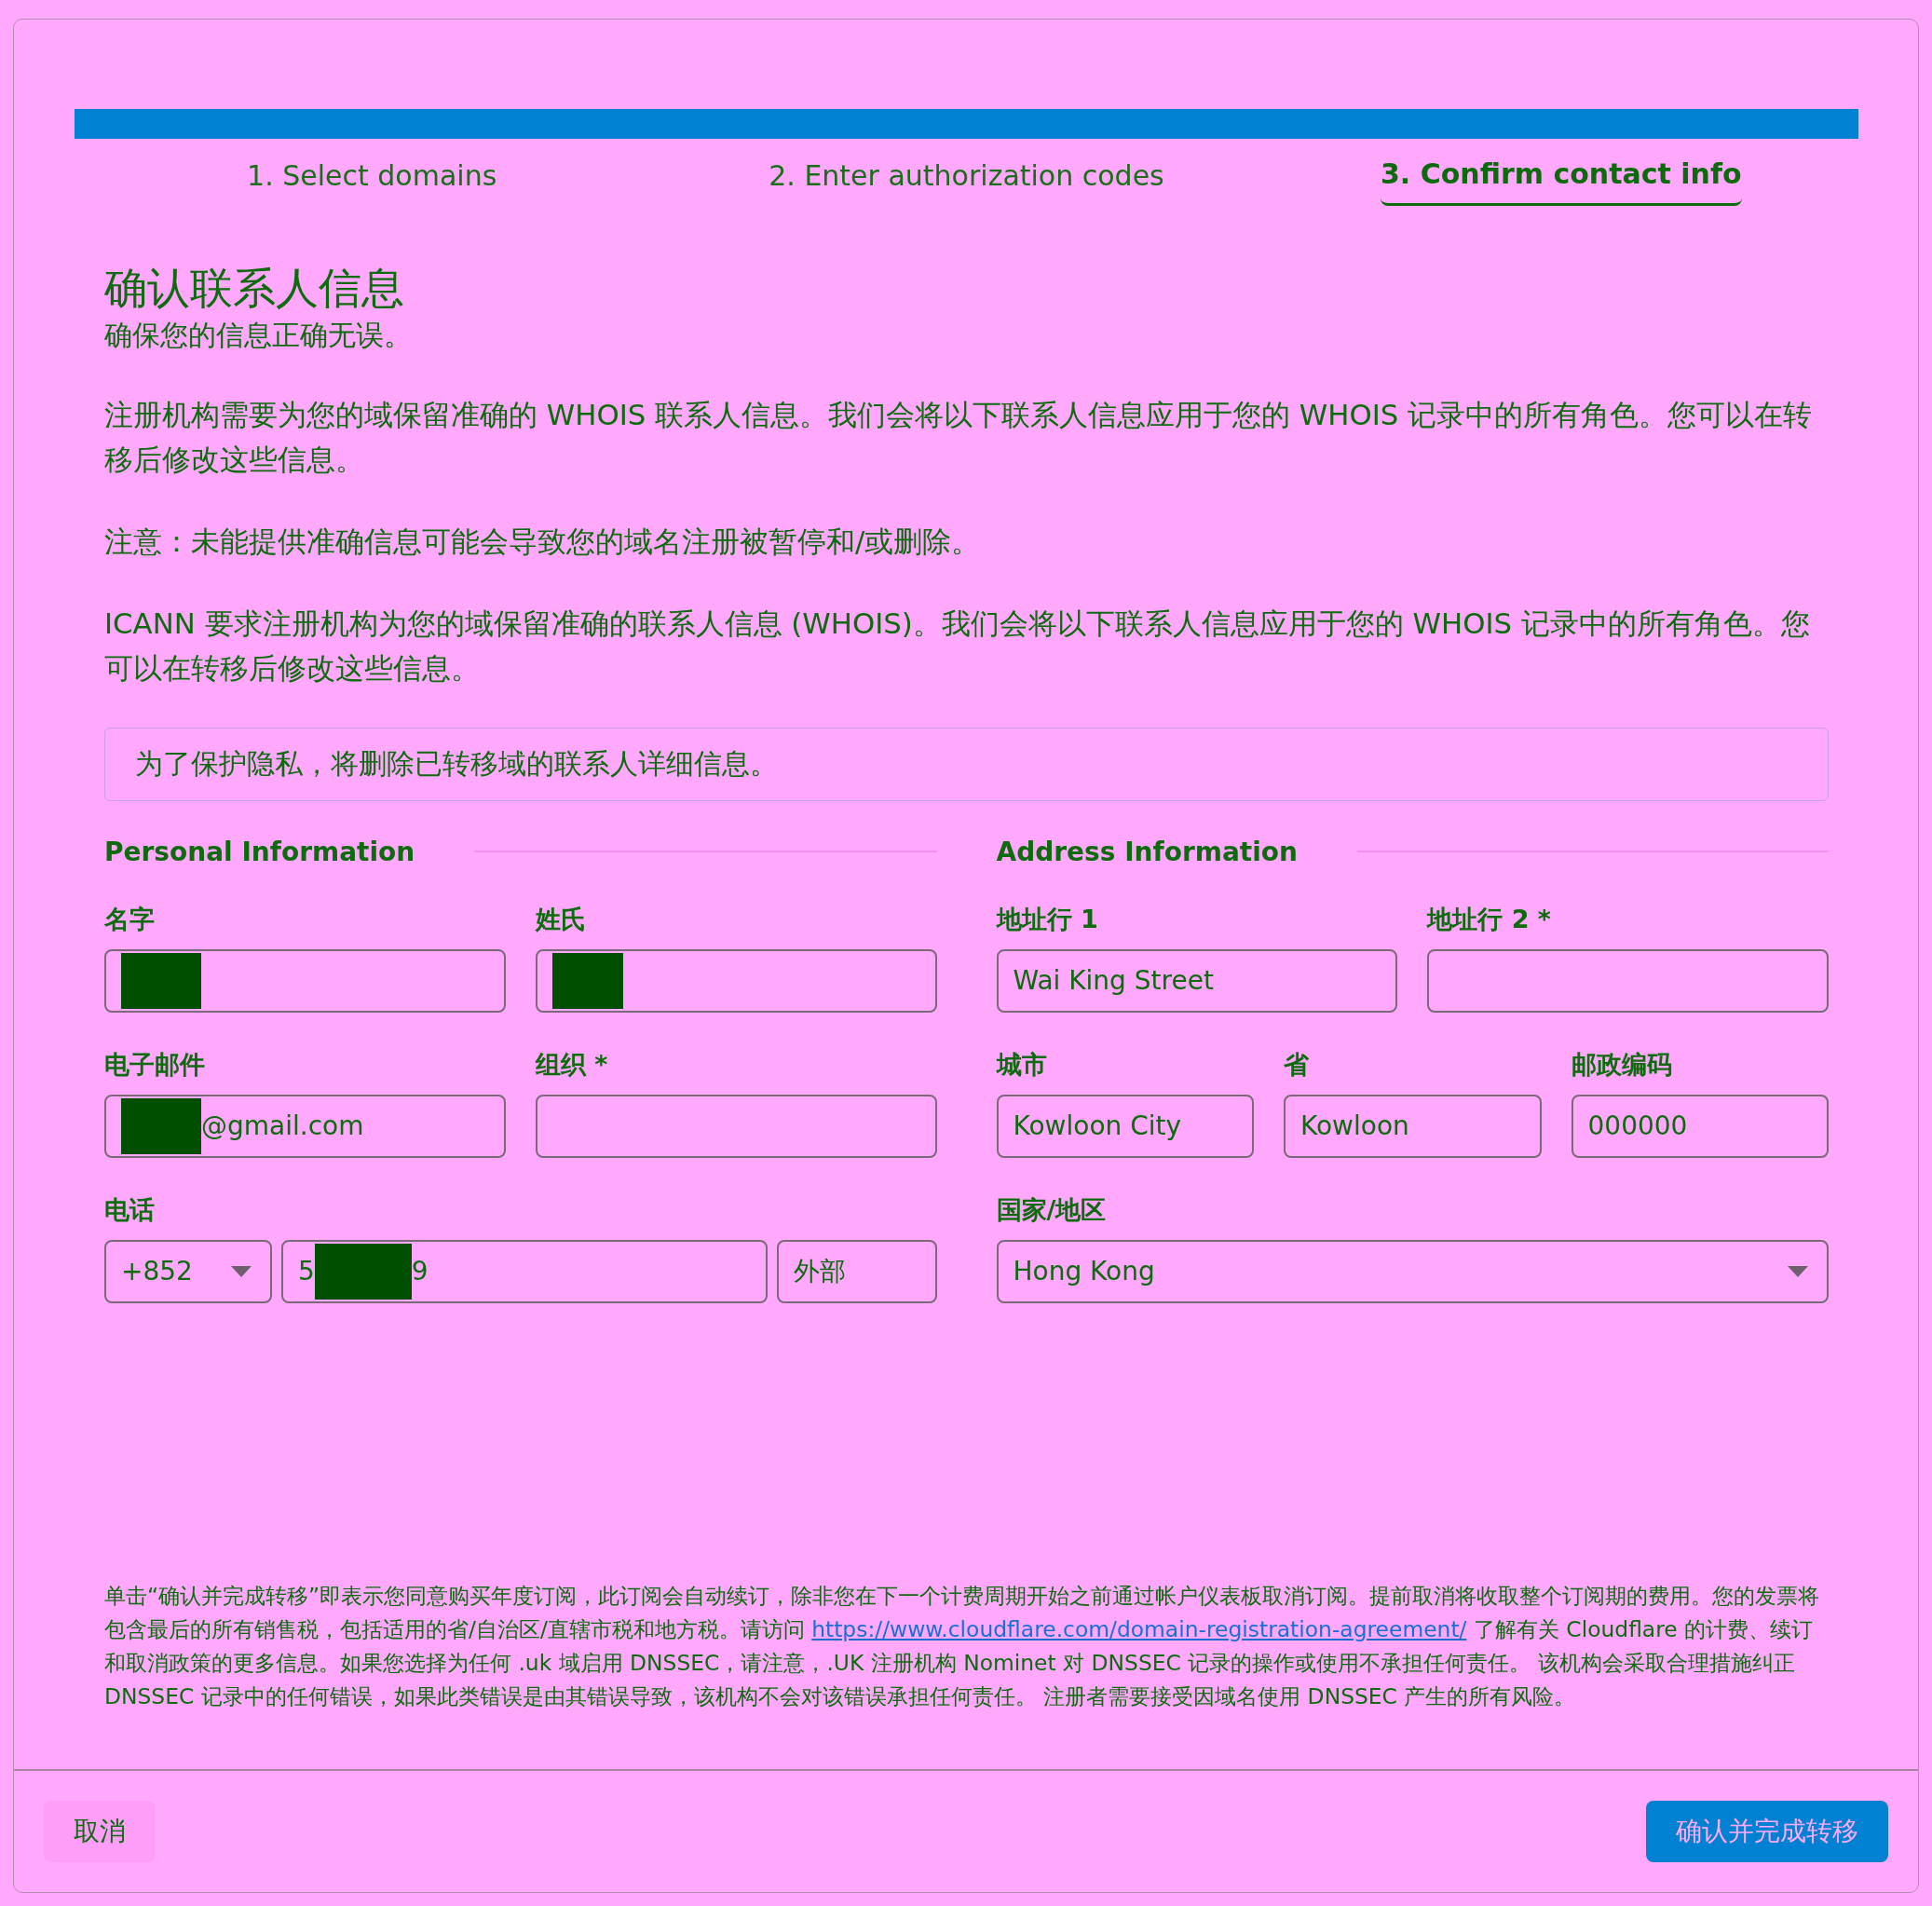  What do you see at coordinates (572, 1064) in the screenshot?
I see `field-label: 组织 *` at bounding box center [572, 1064].